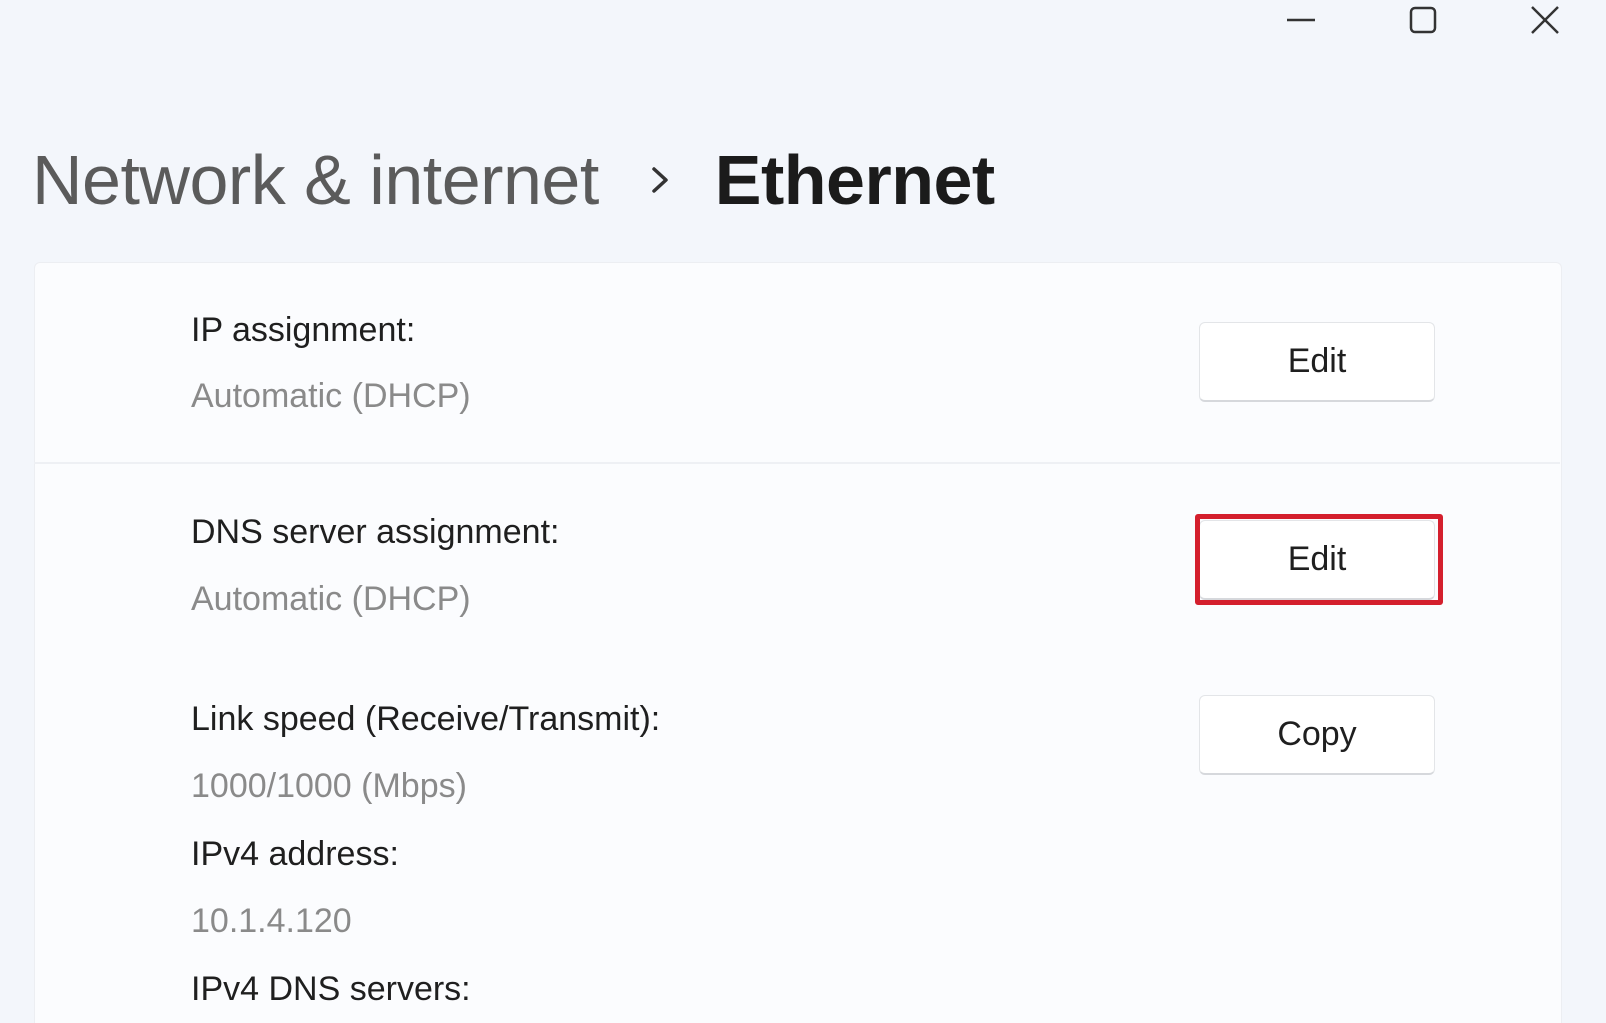 This screenshot has height=1023, width=1606. I want to click on page-title: Ethernet, so click(854, 180).